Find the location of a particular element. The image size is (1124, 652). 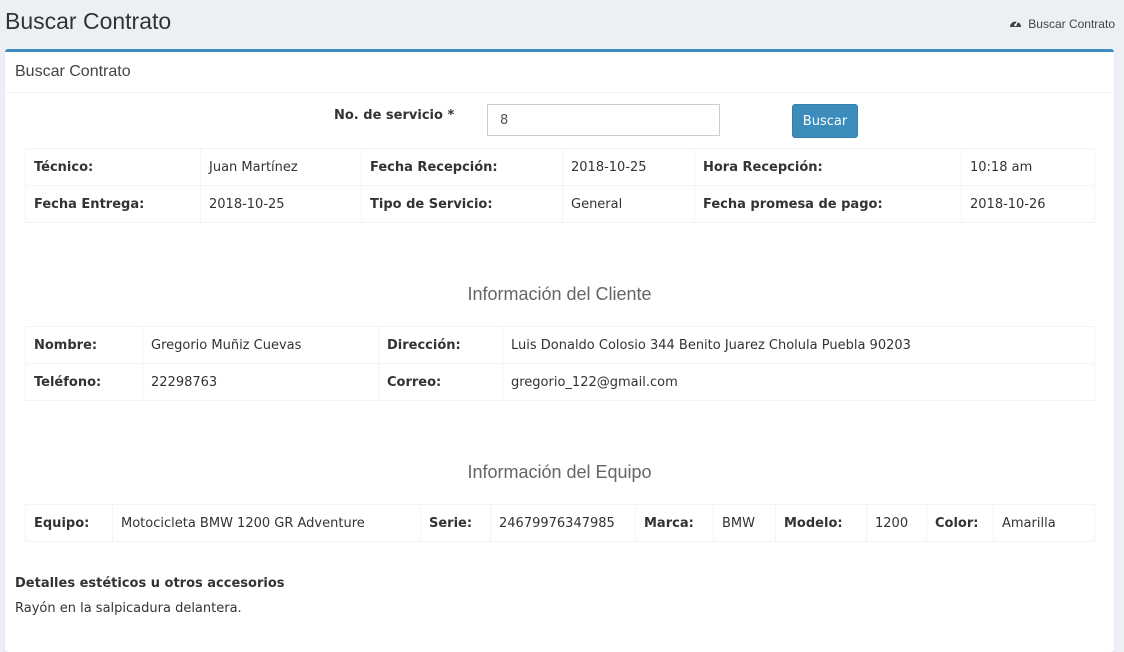

dashboard-icon is located at coordinates (1015, 24).